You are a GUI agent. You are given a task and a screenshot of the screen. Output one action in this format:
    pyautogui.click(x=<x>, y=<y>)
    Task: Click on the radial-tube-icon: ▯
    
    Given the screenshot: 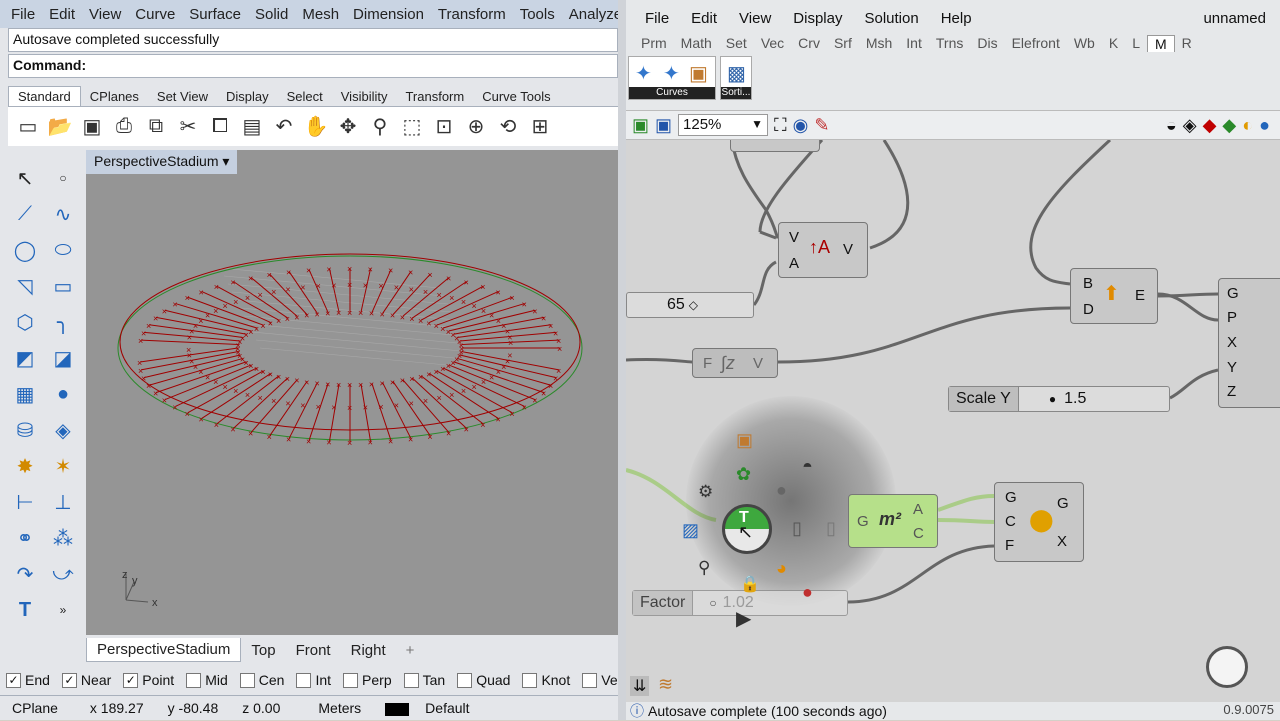 What is the action you would take?
    pyautogui.click(x=797, y=528)
    